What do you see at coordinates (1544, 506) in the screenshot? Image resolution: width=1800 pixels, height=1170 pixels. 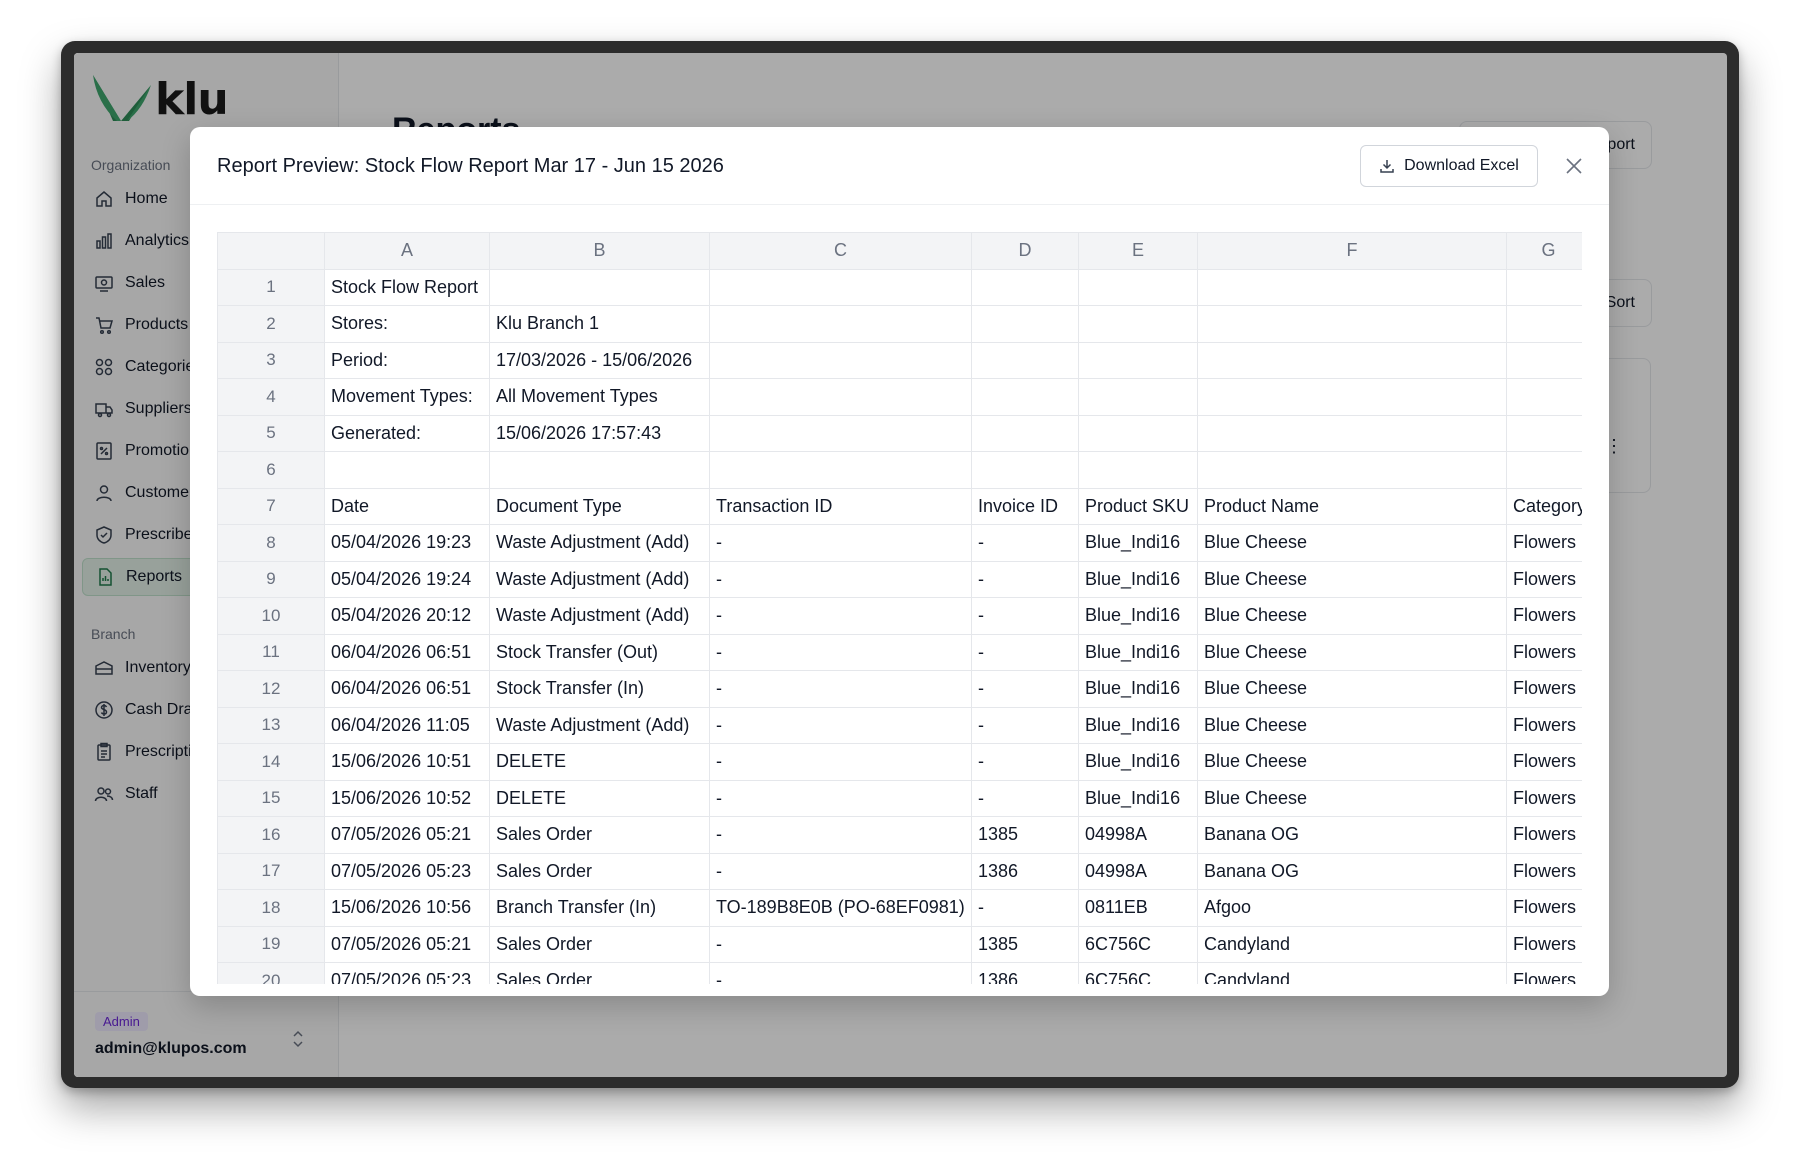 I see `table-cell: Category` at bounding box center [1544, 506].